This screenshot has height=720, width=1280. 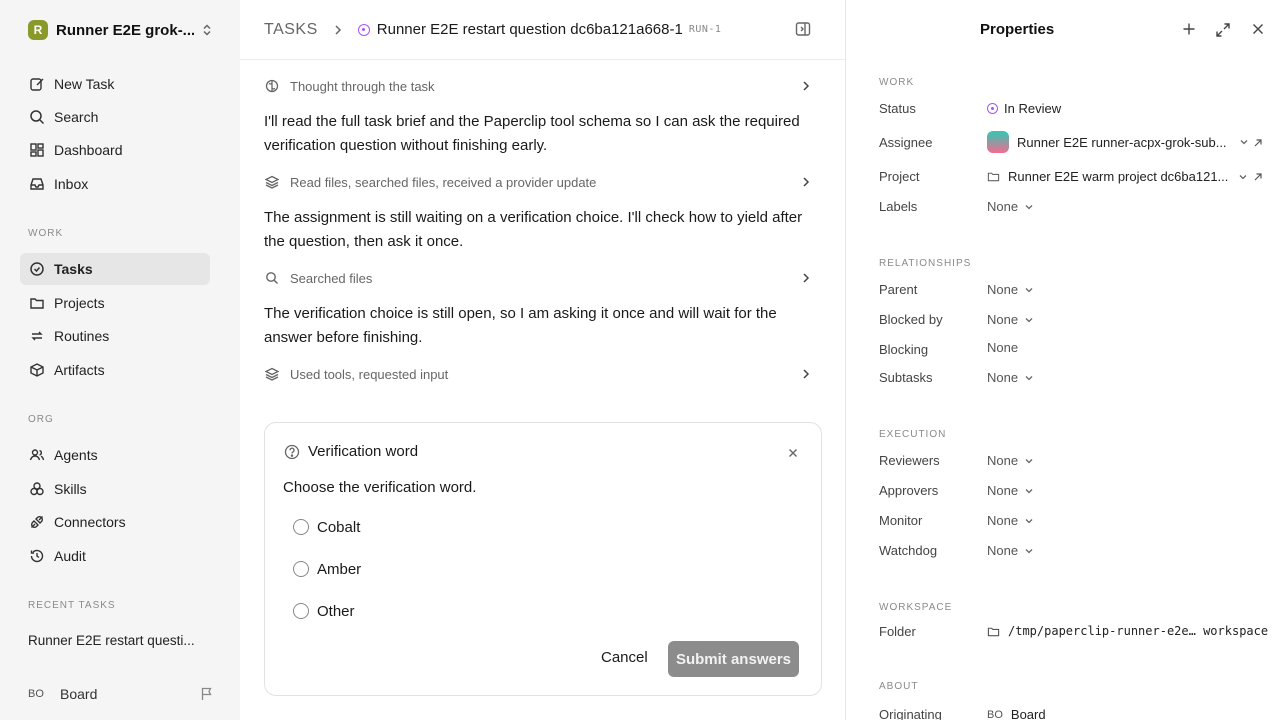 What do you see at coordinates (41, 419) in the screenshot?
I see `section-label-org: ORG` at bounding box center [41, 419].